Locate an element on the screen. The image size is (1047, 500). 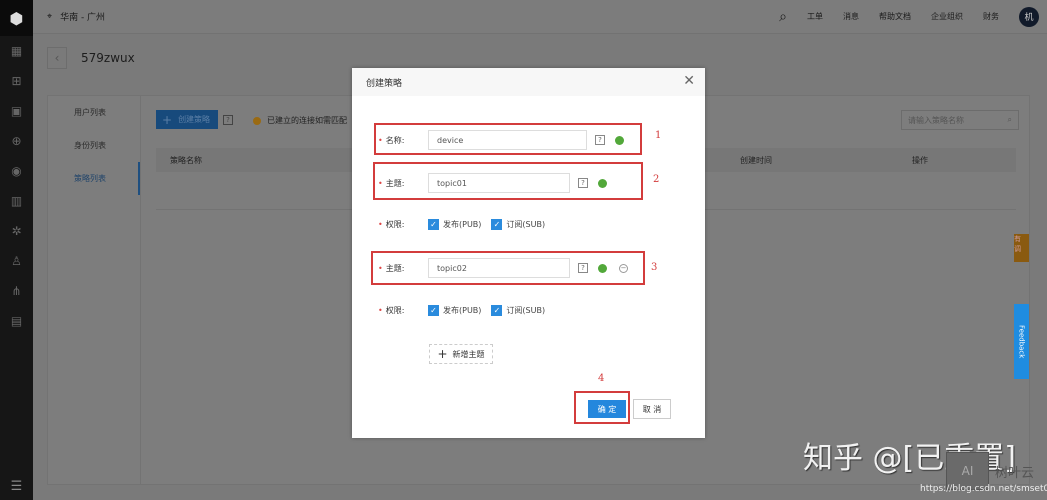
search-placeholder: 请输入策略名称 is located at coordinates (936, 120).